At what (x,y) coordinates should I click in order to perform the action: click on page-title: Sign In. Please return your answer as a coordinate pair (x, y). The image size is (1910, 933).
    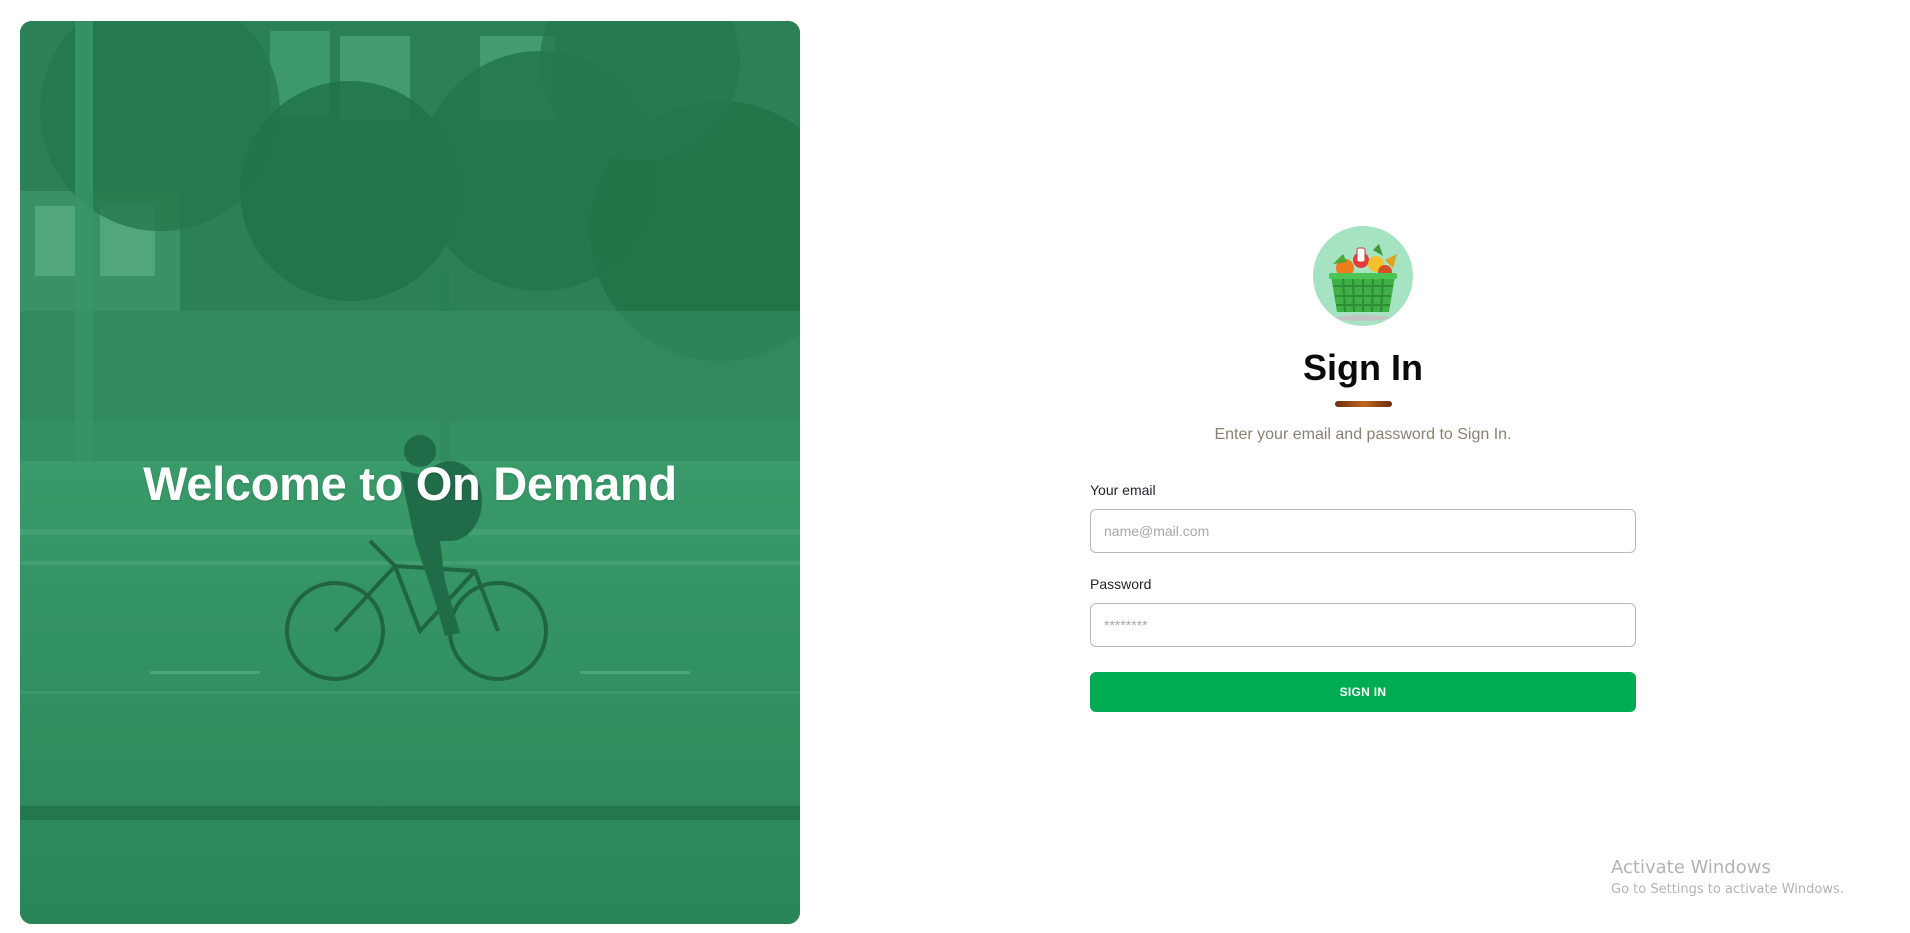
    Looking at the image, I should click on (1363, 367).